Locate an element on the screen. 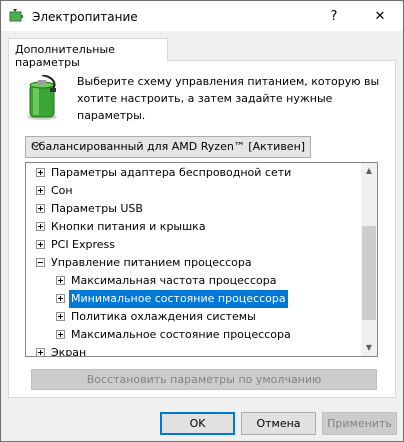 The image size is (404, 442). restore-defaults-button: Восстановить параметры по умолчанию is located at coordinates (204, 379).